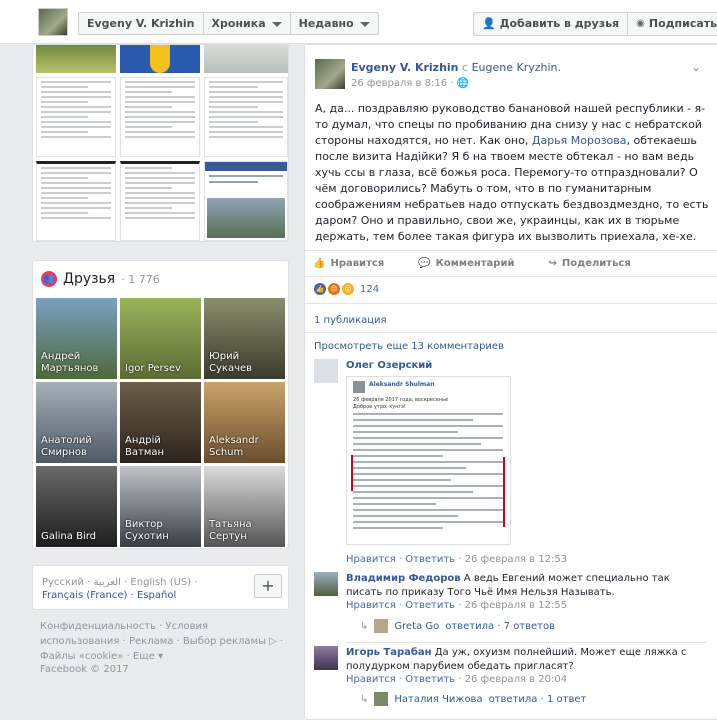 The image size is (717, 720). I want to click on sort-dropdown: Недавно, so click(334, 23).